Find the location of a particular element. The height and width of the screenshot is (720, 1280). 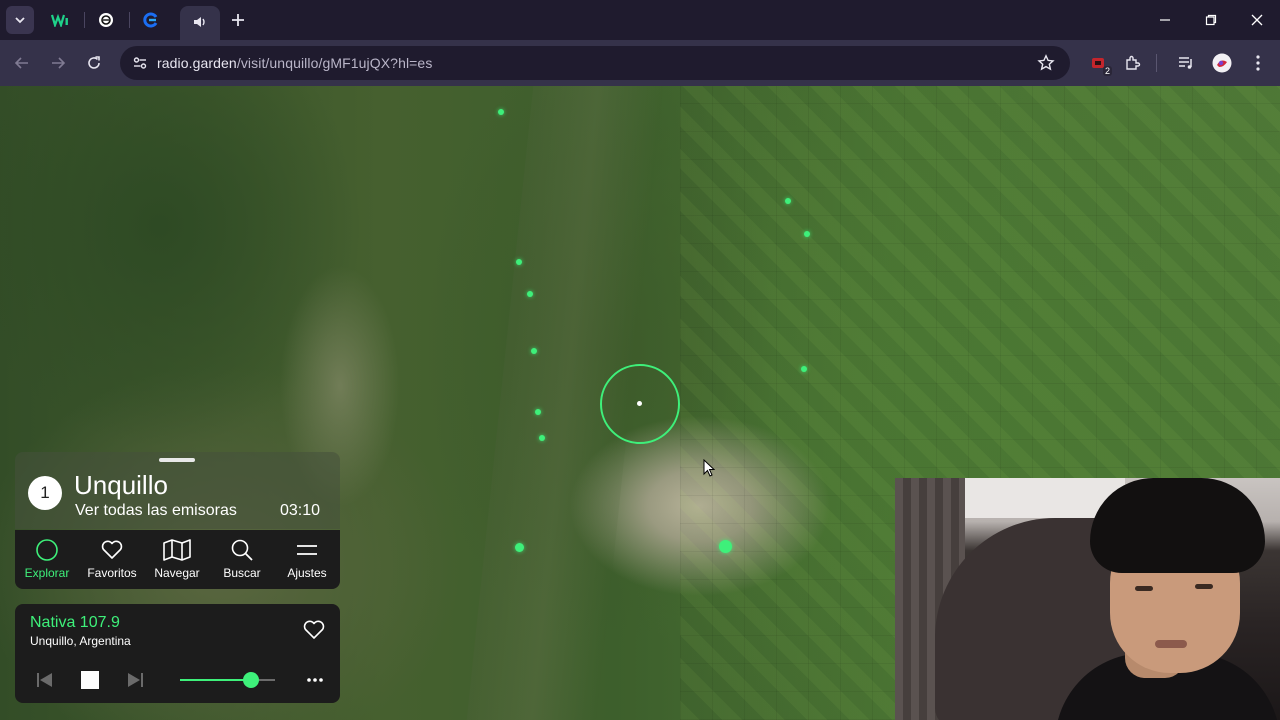

stop-icon is located at coordinates (90, 680).